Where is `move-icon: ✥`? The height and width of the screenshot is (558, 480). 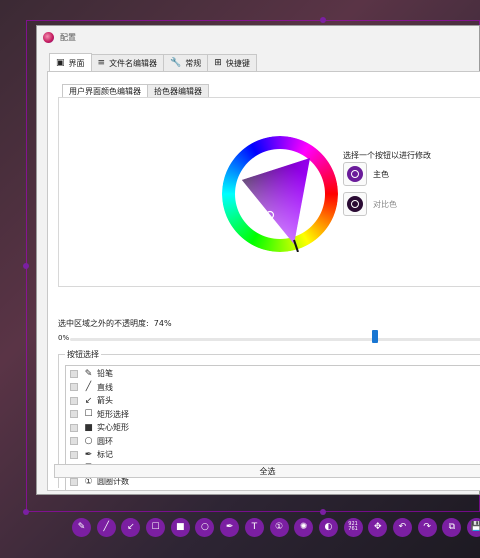
move-icon: ✥ is located at coordinates (377, 527).